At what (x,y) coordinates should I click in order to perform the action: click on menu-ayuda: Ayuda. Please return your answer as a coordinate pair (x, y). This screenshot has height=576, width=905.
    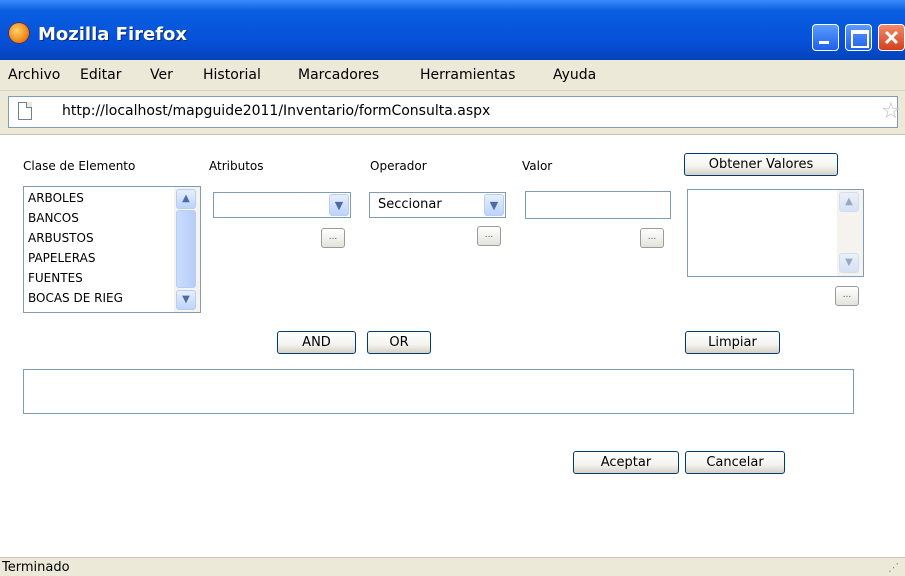
    Looking at the image, I should click on (574, 75).